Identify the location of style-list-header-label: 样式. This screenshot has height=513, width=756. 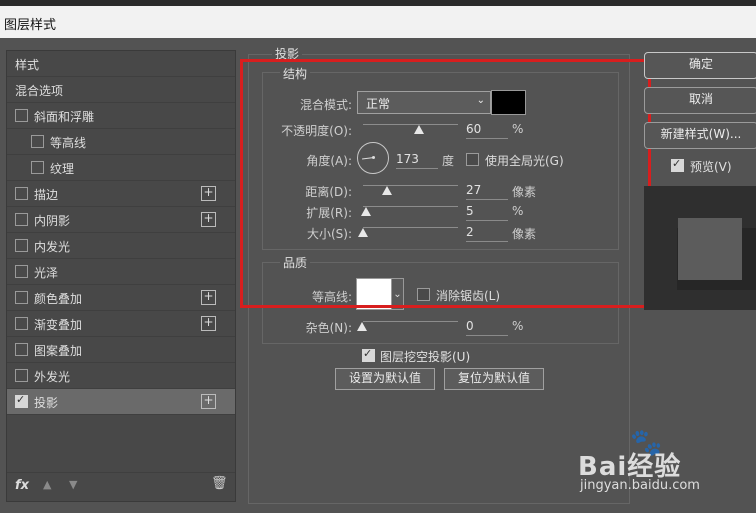
(27, 65).